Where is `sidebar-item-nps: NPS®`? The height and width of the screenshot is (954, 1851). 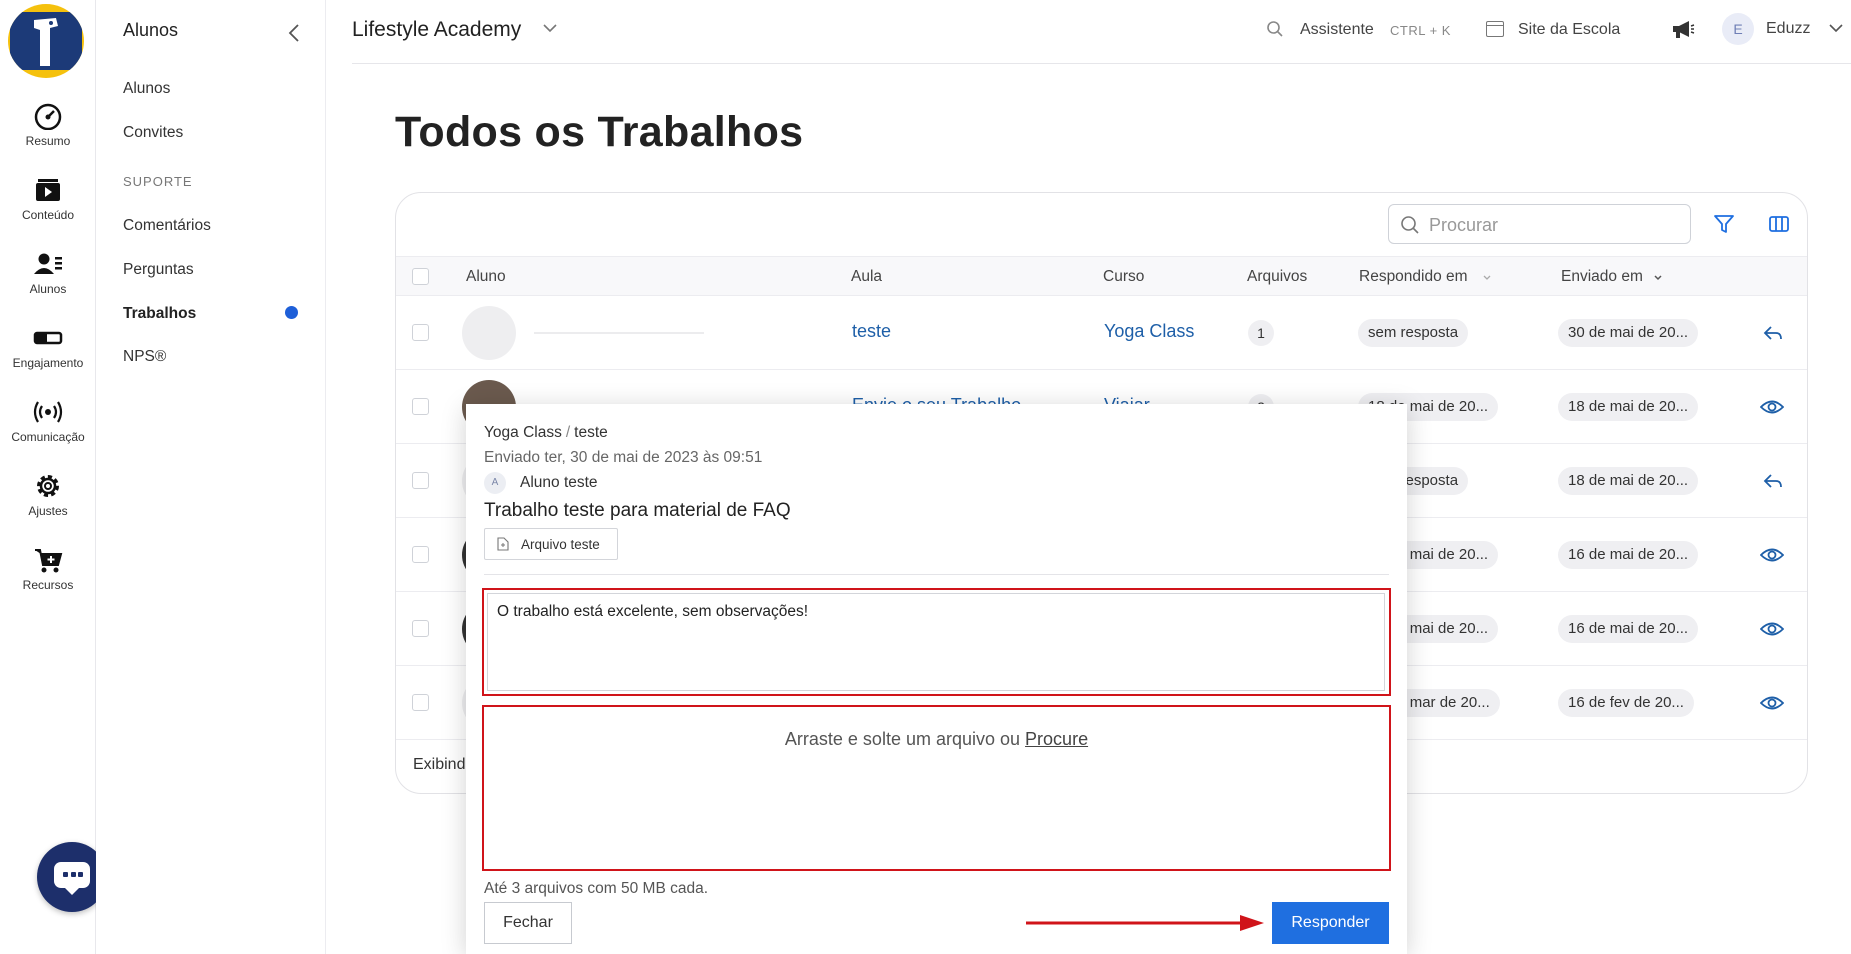 sidebar-item-nps: NPS® is located at coordinates (144, 357).